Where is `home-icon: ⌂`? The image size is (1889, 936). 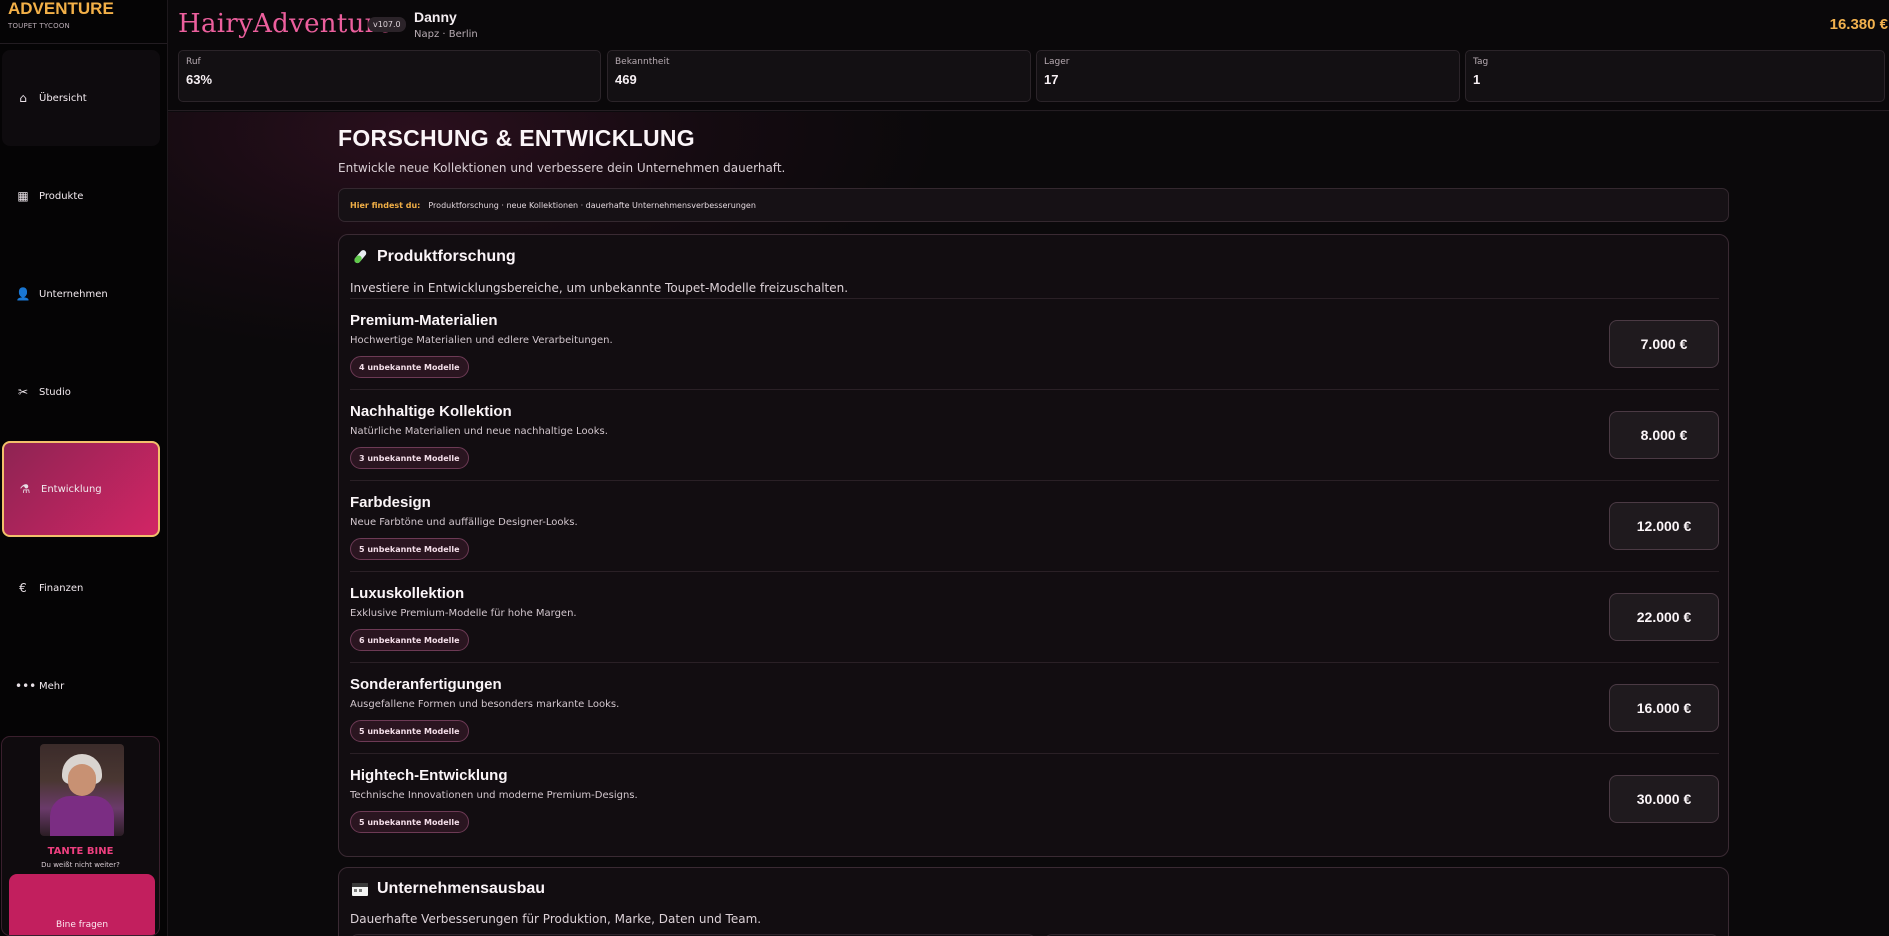 home-icon: ⌂ is located at coordinates (23, 98).